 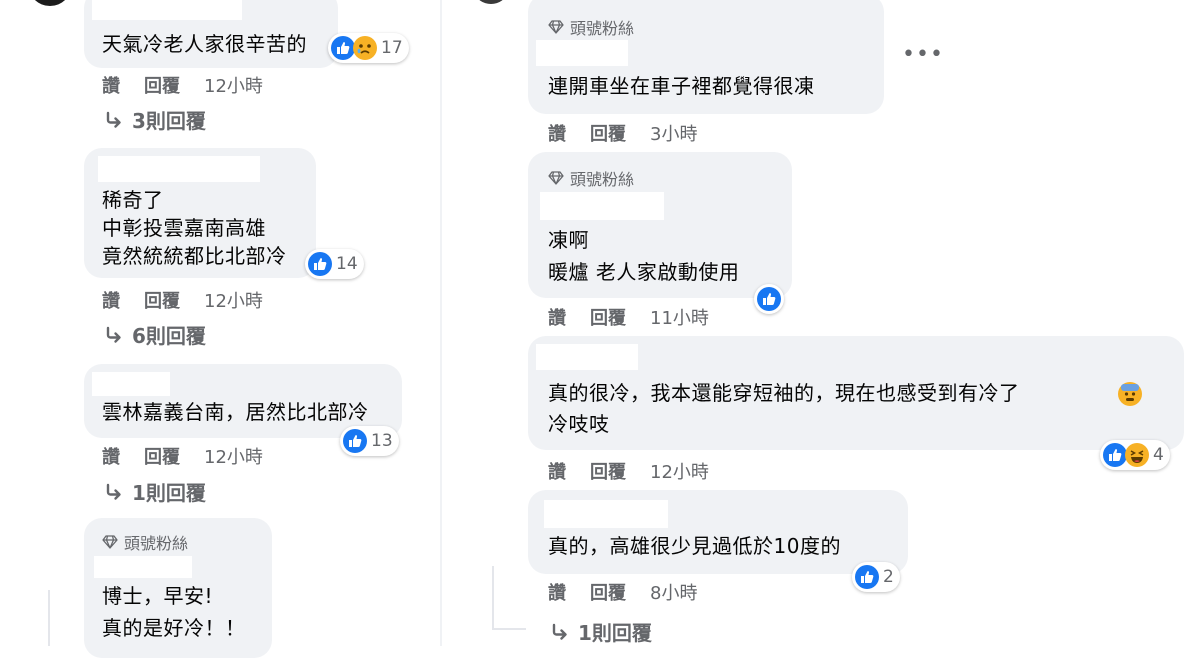 I want to click on reactions-badge: 13, so click(x=369, y=441).